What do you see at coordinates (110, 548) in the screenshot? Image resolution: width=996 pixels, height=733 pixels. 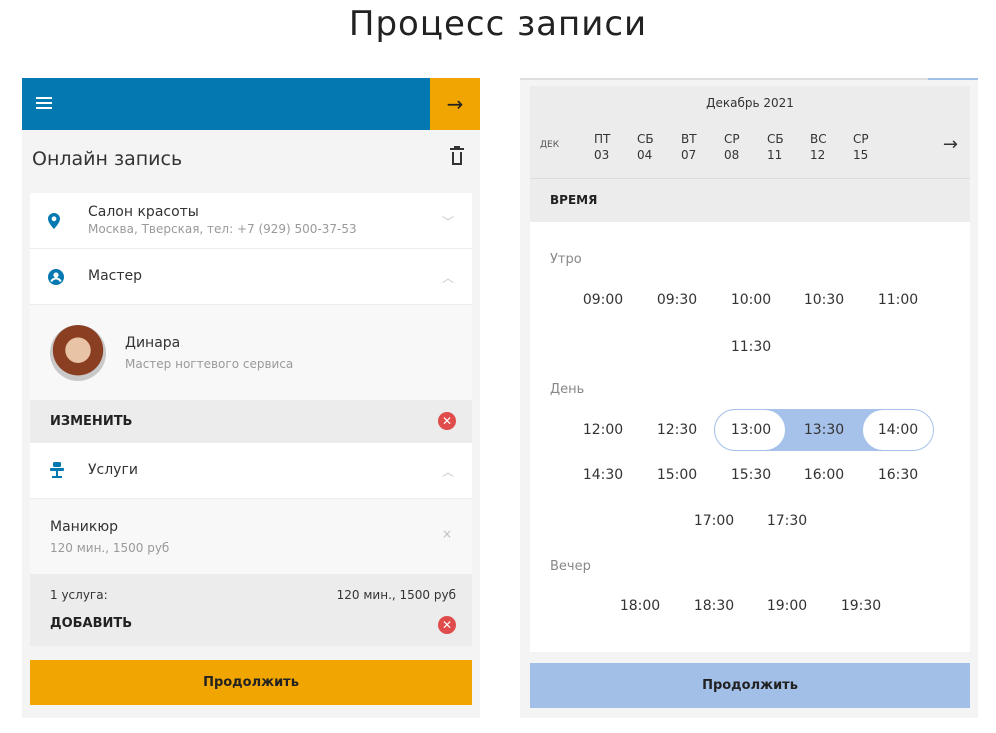 I see `service-details: 120 мин., 1500 руб` at bounding box center [110, 548].